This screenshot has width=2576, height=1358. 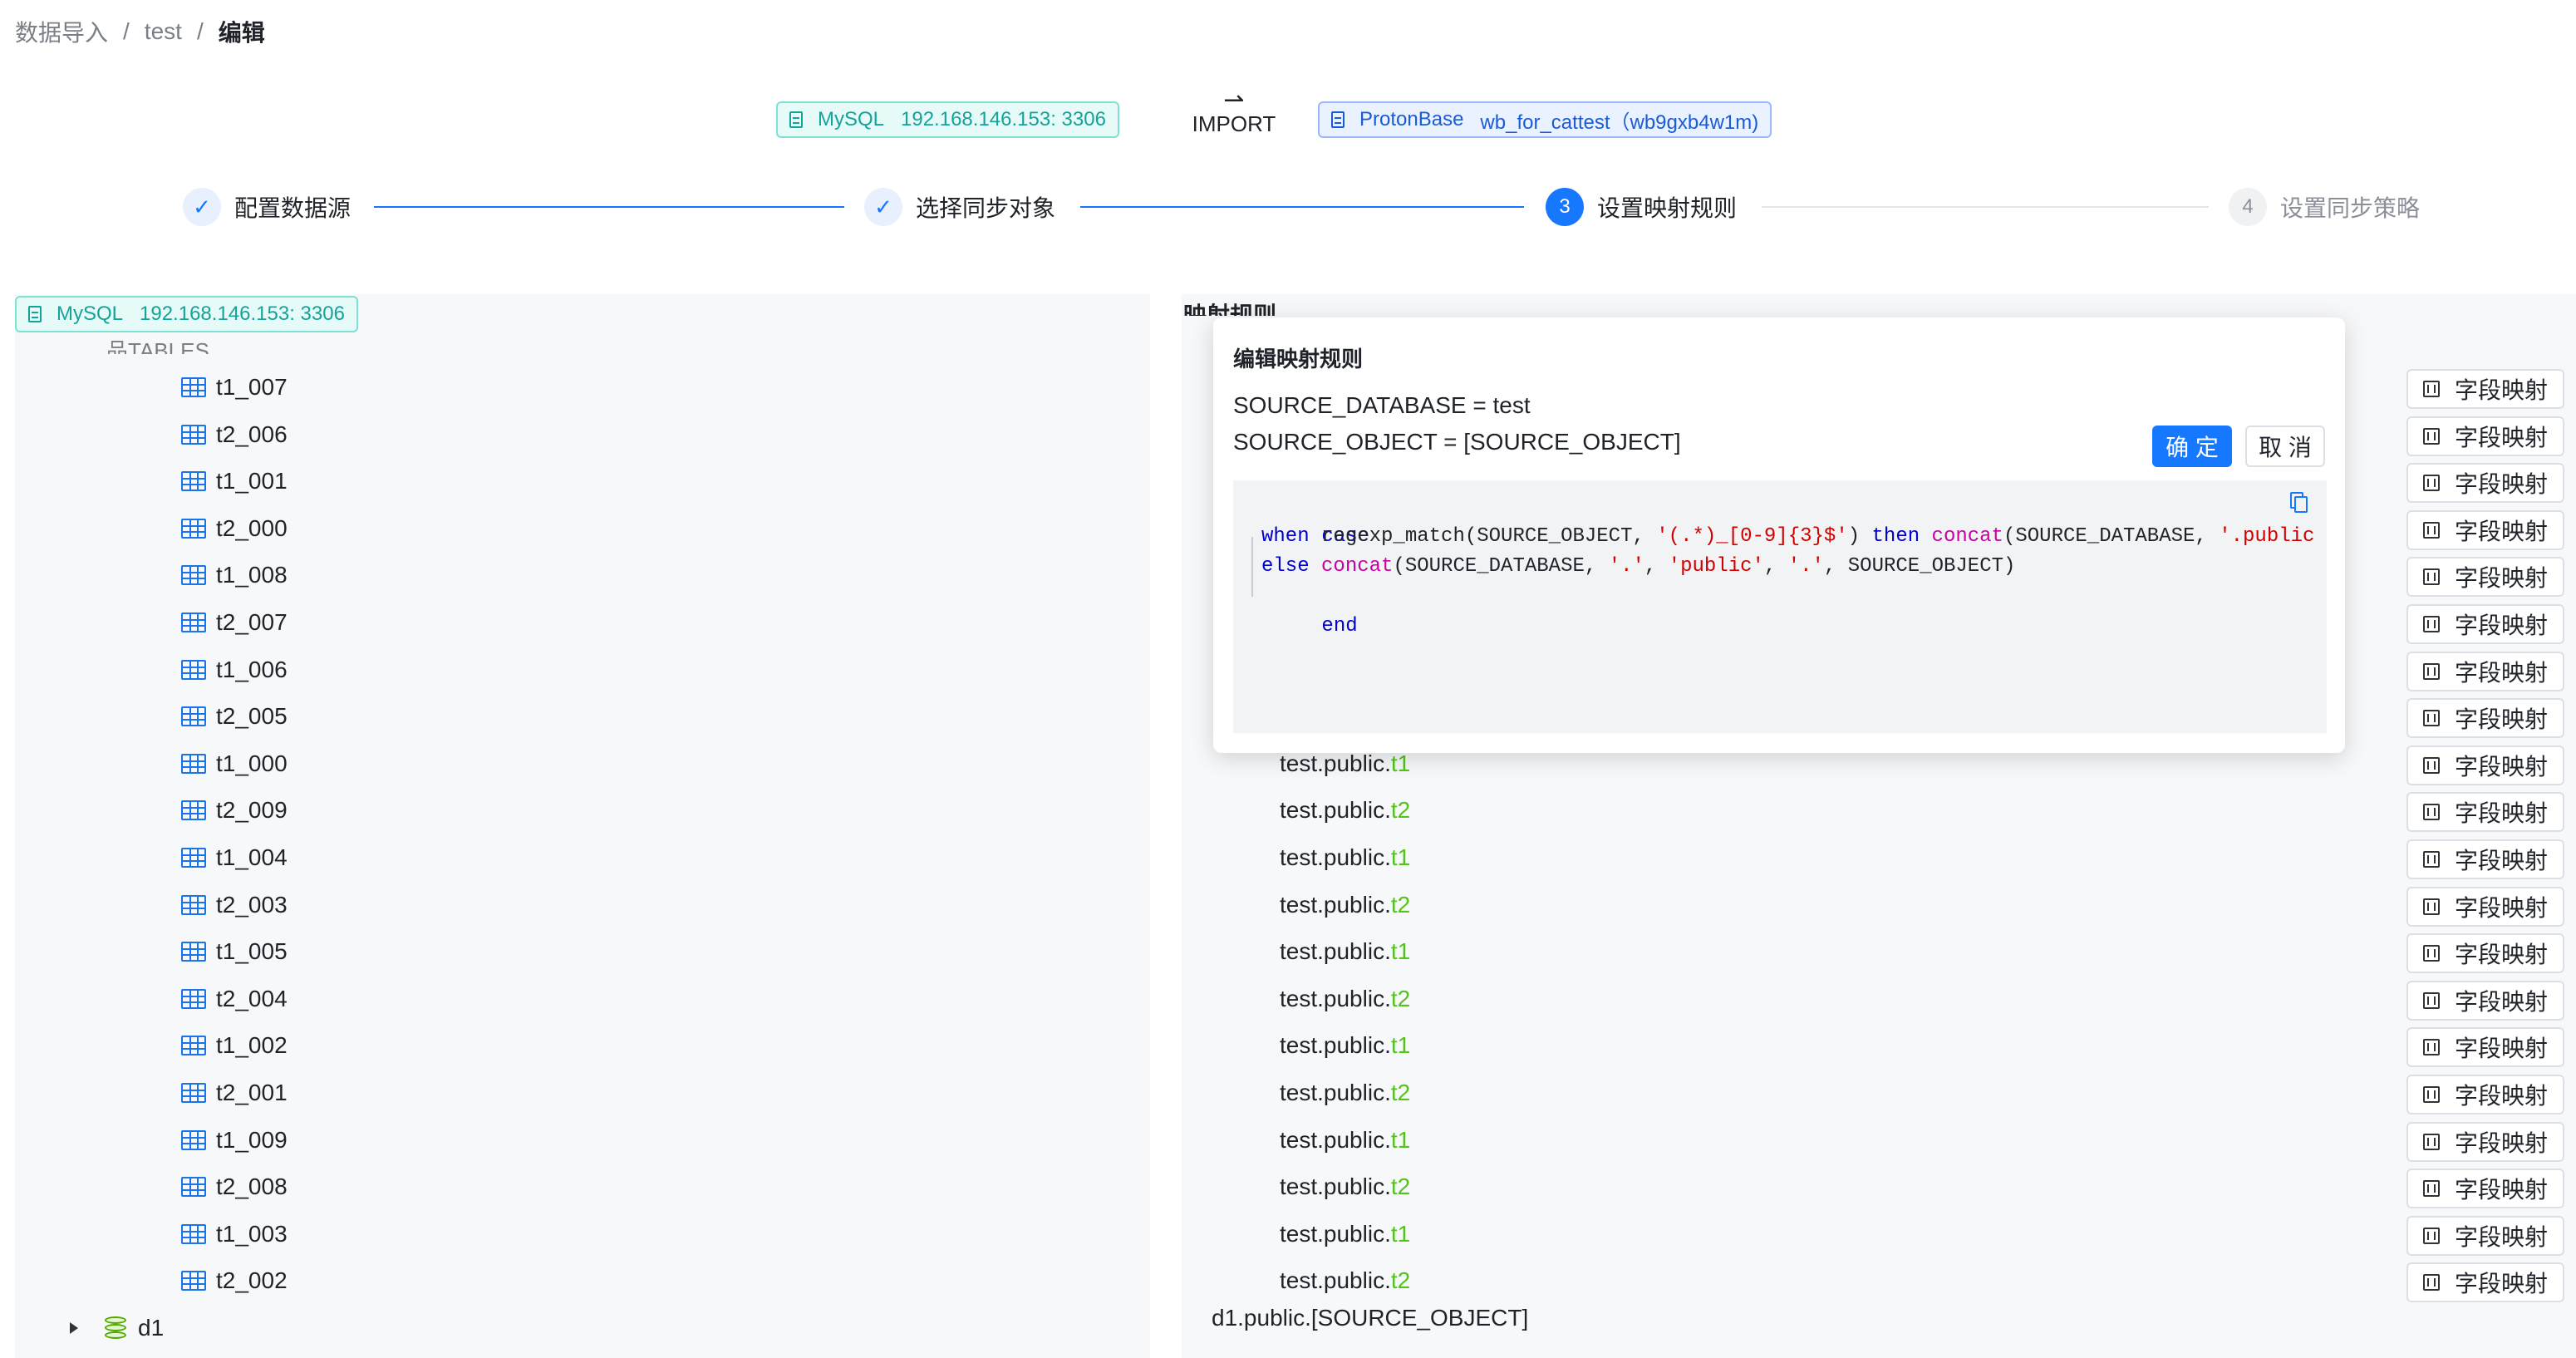 I want to click on breadcrumb-data-import: 数据导入, so click(x=61, y=31).